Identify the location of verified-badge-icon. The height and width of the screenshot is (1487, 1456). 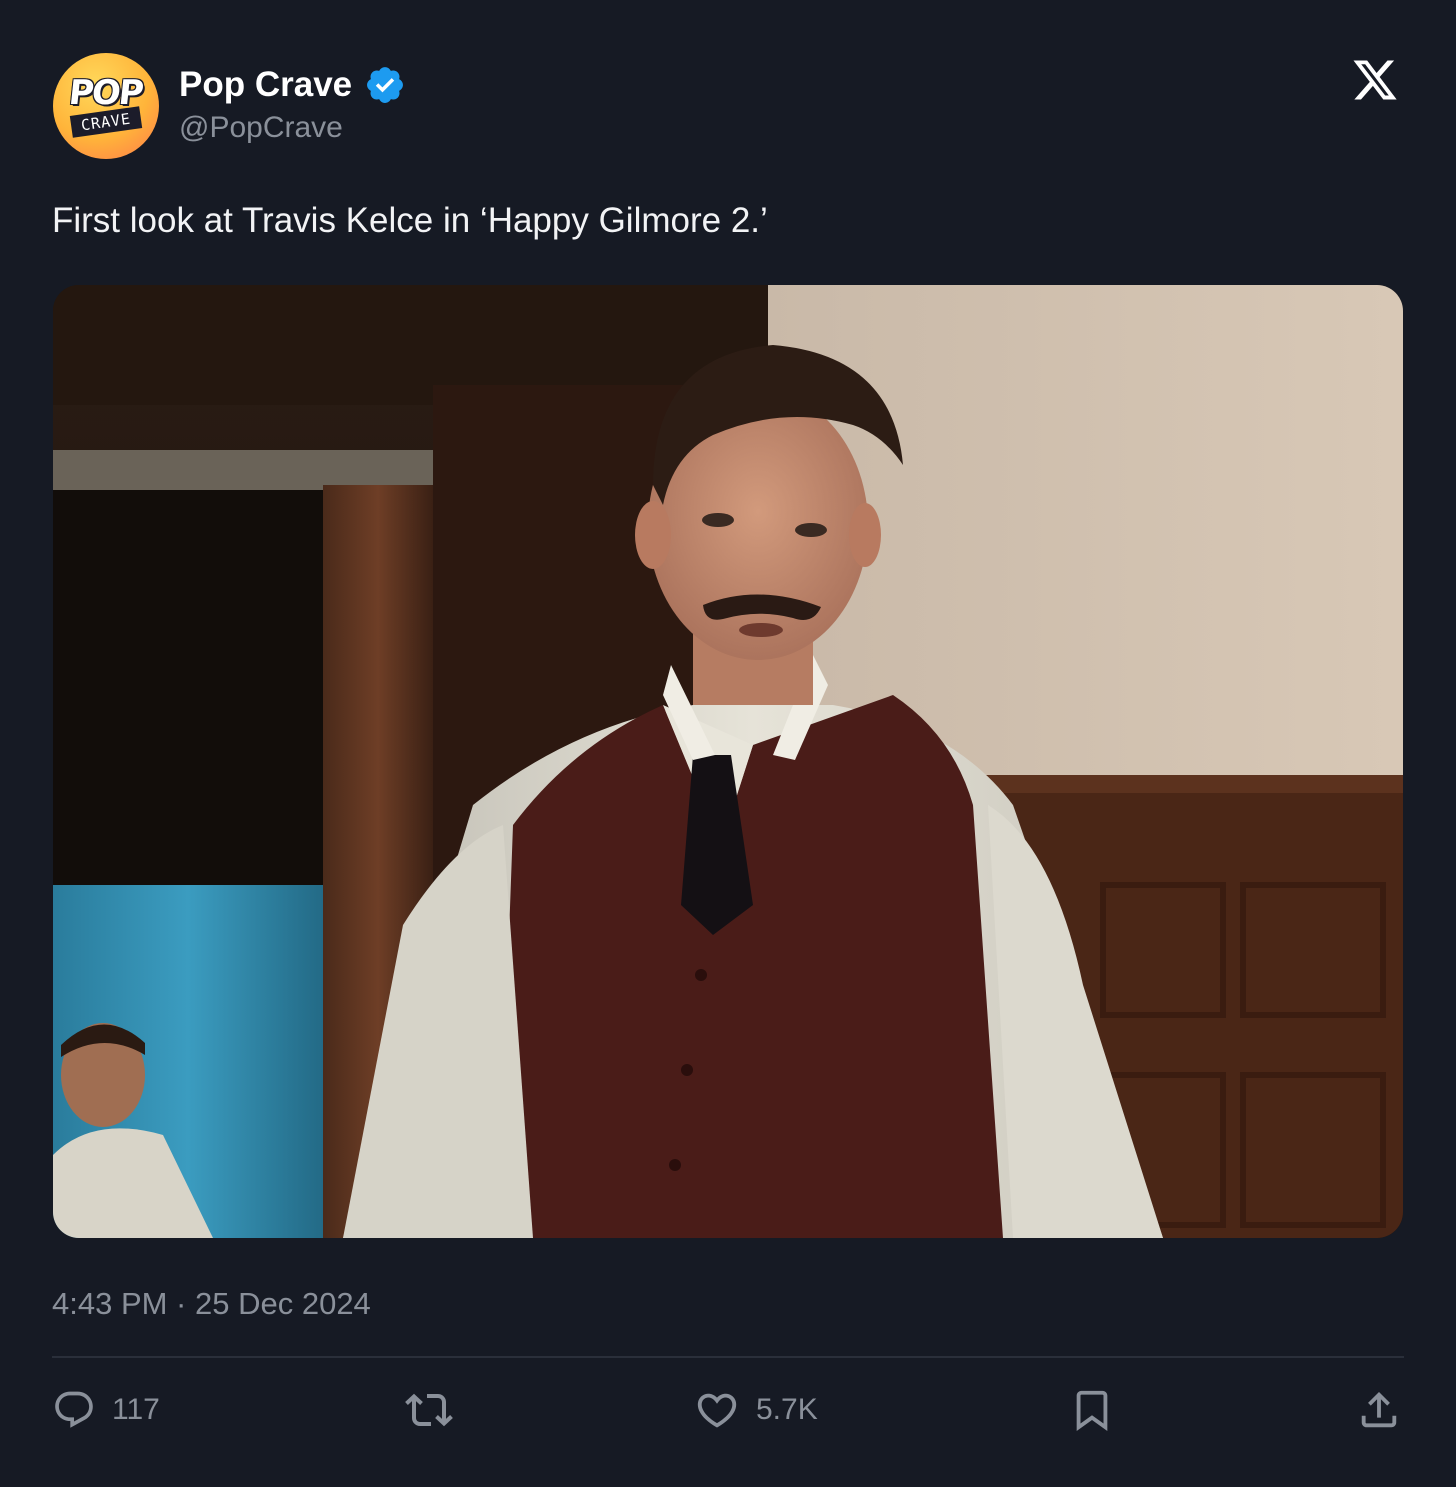
(385, 85).